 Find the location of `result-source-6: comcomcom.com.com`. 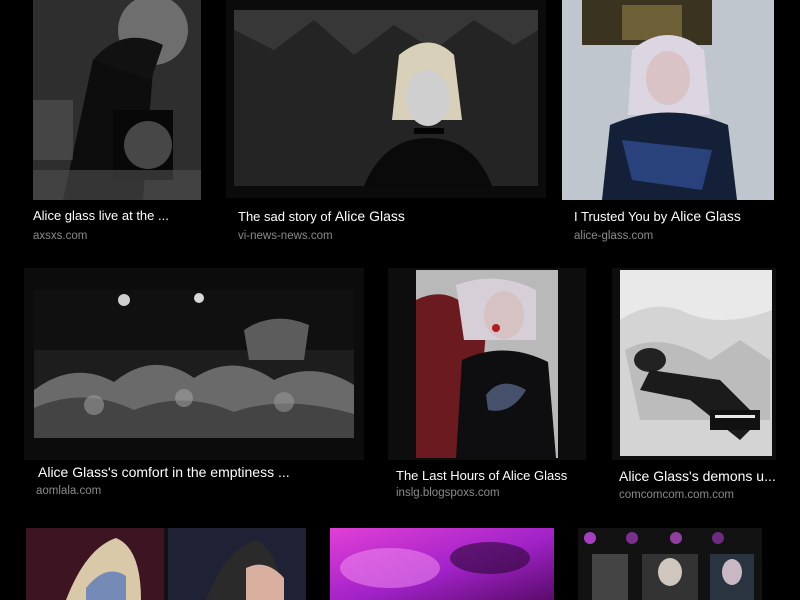

result-source-6: comcomcom.com.com is located at coordinates (676, 495).